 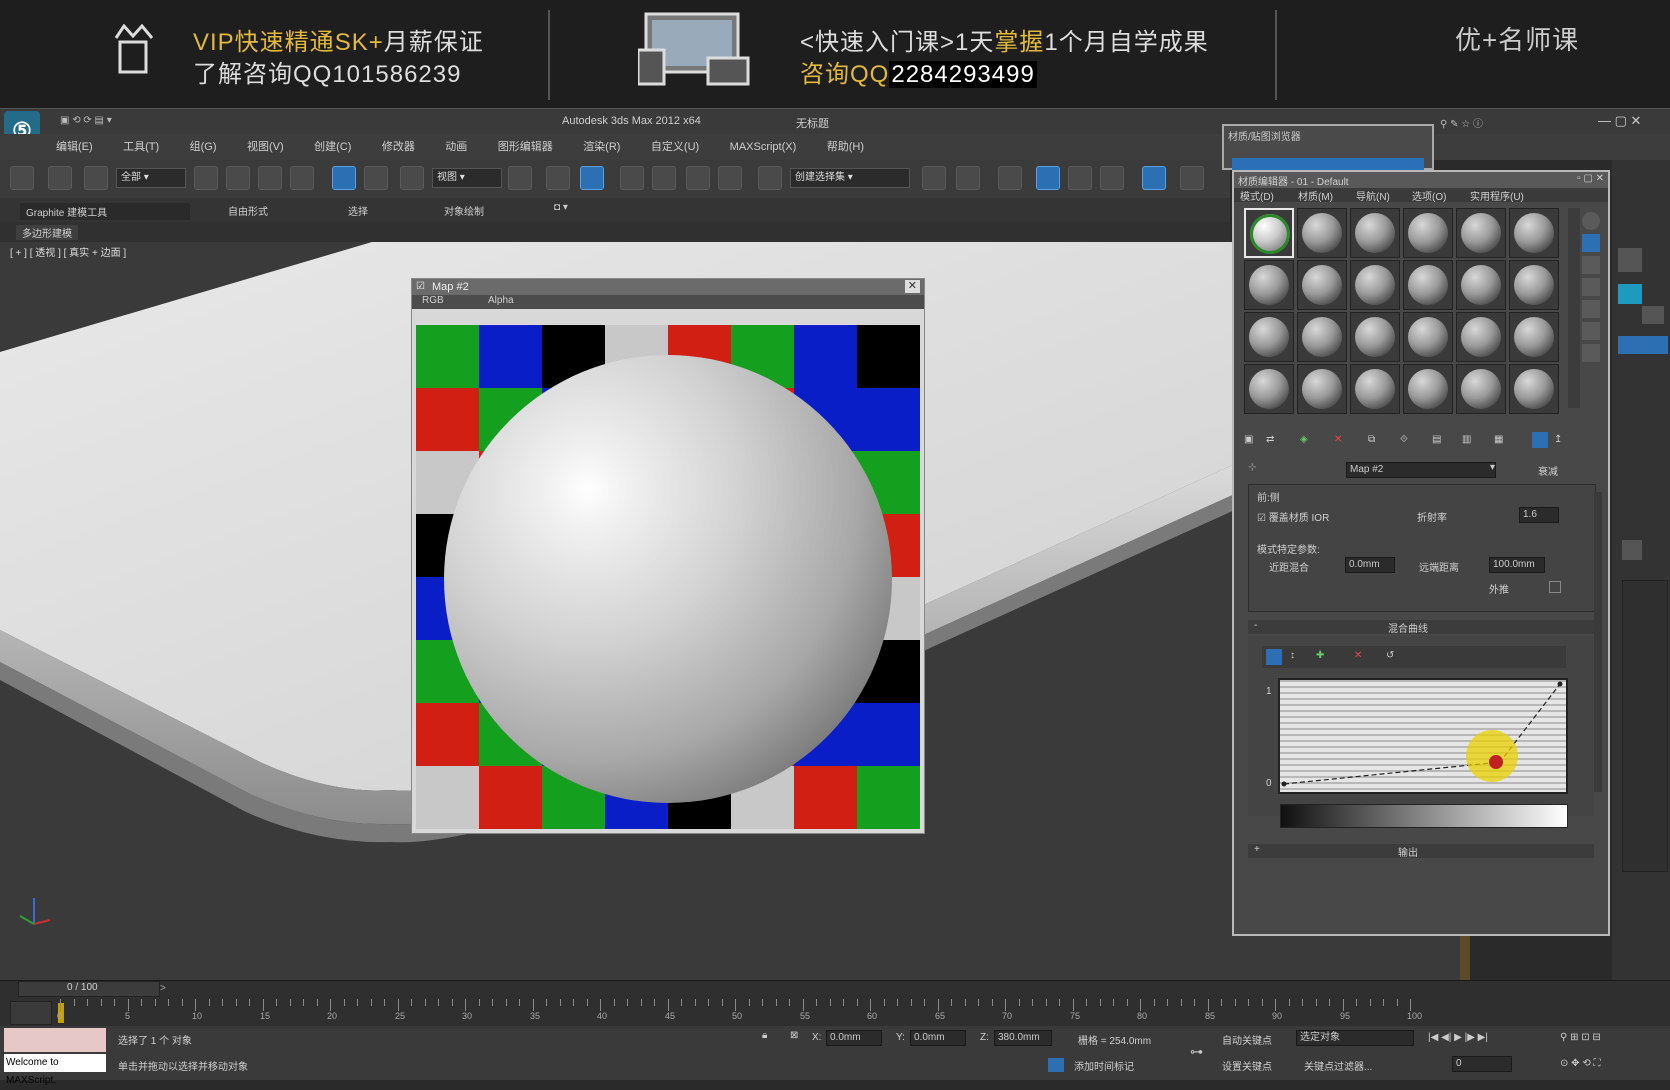 I want to click on playback-controls: |◀ ◀| ▶ |▶ ▶|, so click(x=1458, y=1037).